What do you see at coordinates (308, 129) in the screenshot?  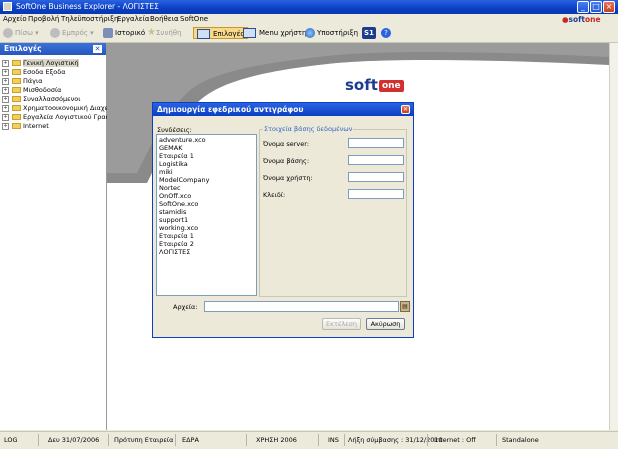 I see `database-info-label: Στοιχεία βάσης δεδομένων` at bounding box center [308, 129].